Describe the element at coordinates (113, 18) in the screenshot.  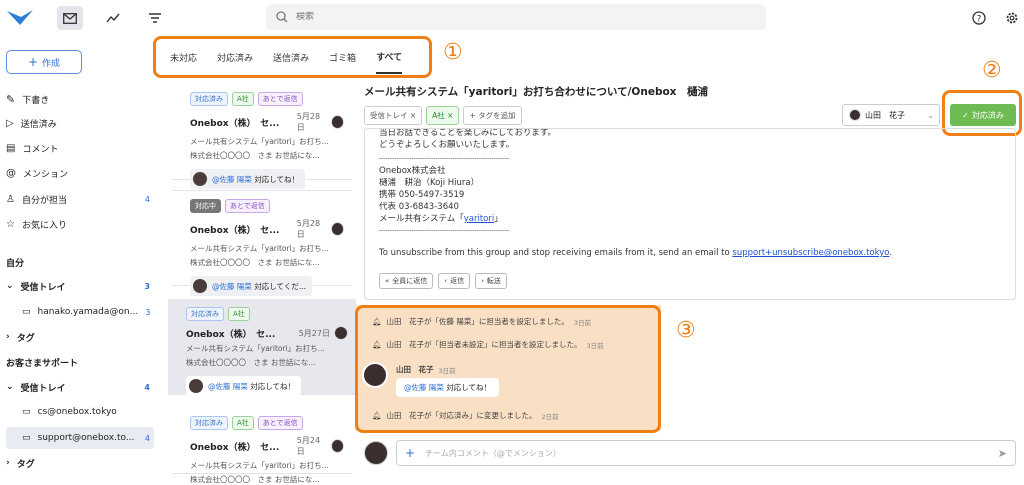
I see `analytics-icon` at that location.